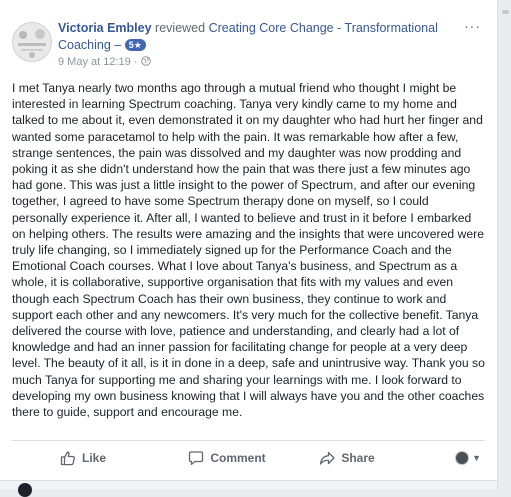 The height and width of the screenshot is (497, 511). I want to click on like-icon, so click(67, 458).